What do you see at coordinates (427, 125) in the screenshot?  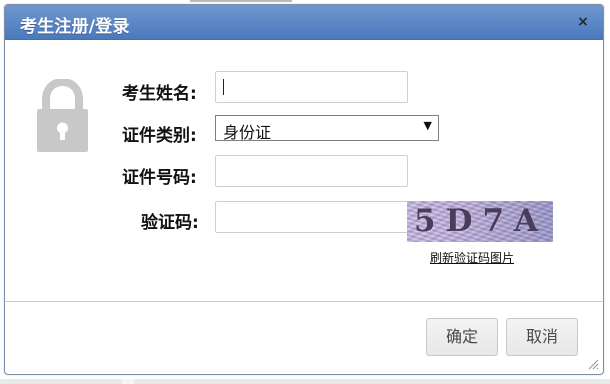 I see `chevron-down-icon: ▼` at bounding box center [427, 125].